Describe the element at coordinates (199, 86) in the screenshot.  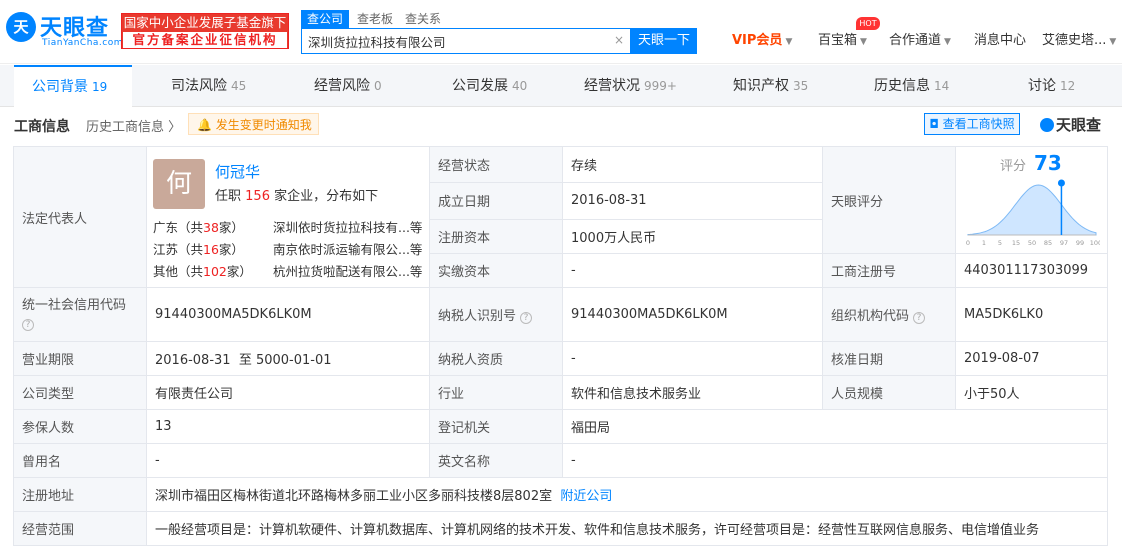
I see `tab-label: 司法风险` at that location.